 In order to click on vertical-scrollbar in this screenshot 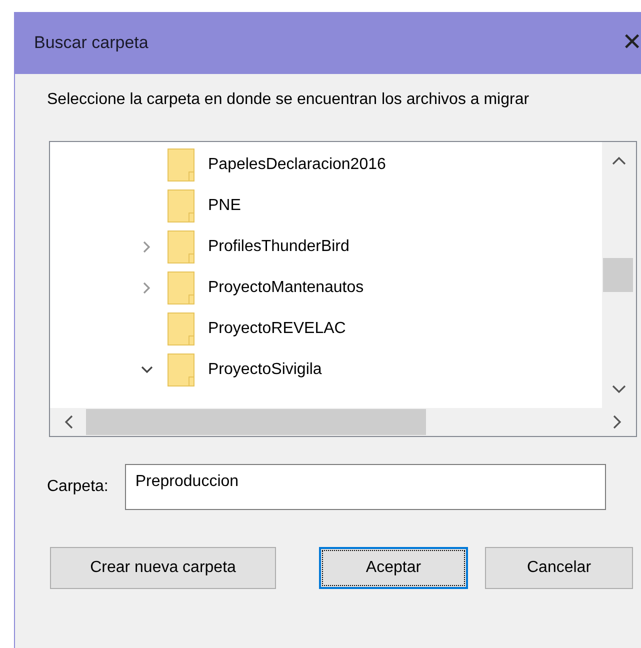, I will do `click(619, 275)`.